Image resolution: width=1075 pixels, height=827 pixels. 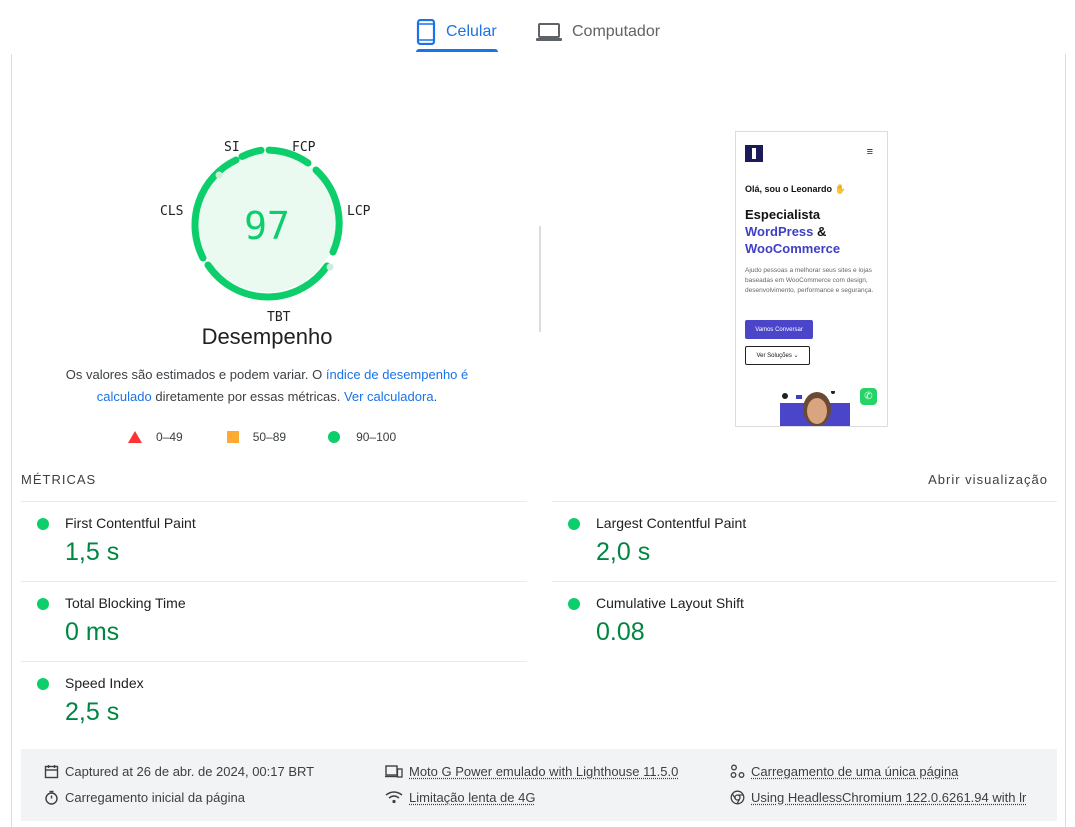 I want to click on tab-mobile-label: Celular, so click(x=471, y=31).